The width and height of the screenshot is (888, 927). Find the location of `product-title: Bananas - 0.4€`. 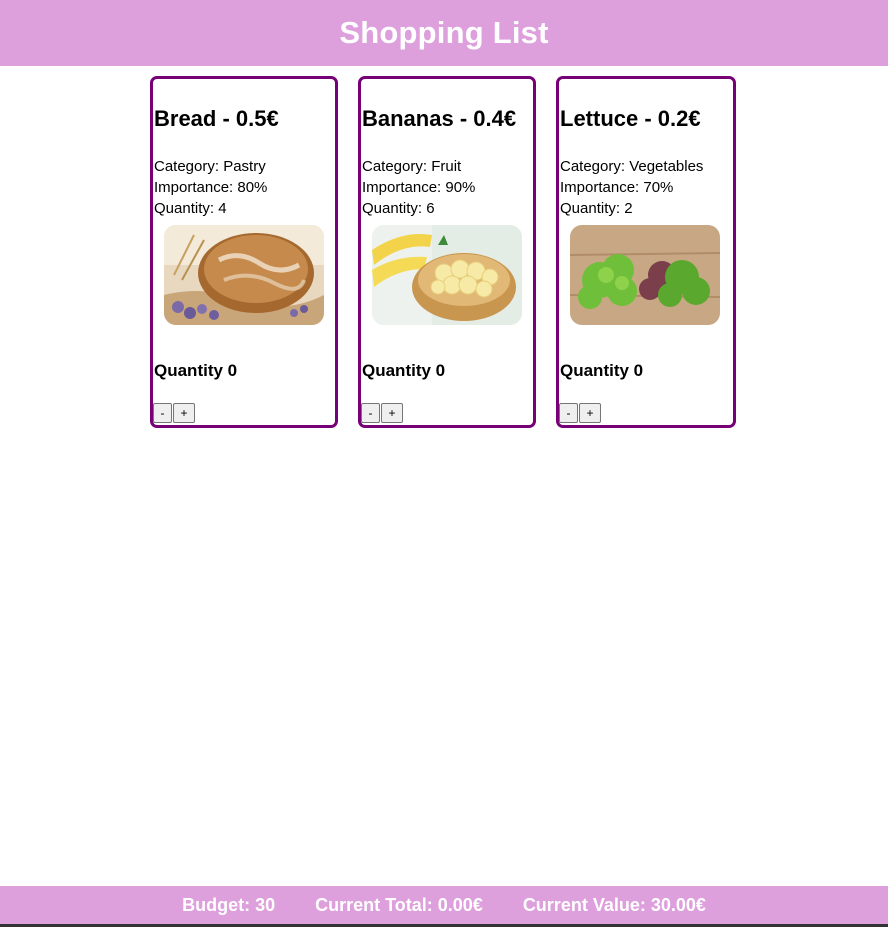

product-title: Bananas - 0.4€ is located at coordinates (439, 118).